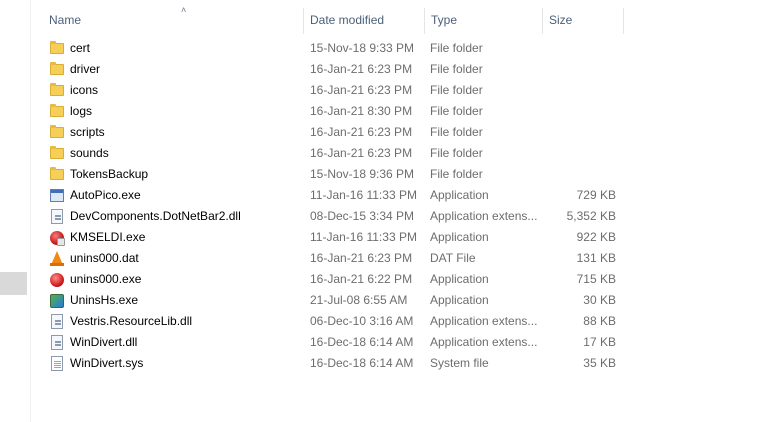 Image resolution: width=757 pixels, height=422 pixels. Describe the element at coordinates (362, 321) in the screenshot. I see `file-date-modified: 06-Dec-10 3:16 AM` at that location.